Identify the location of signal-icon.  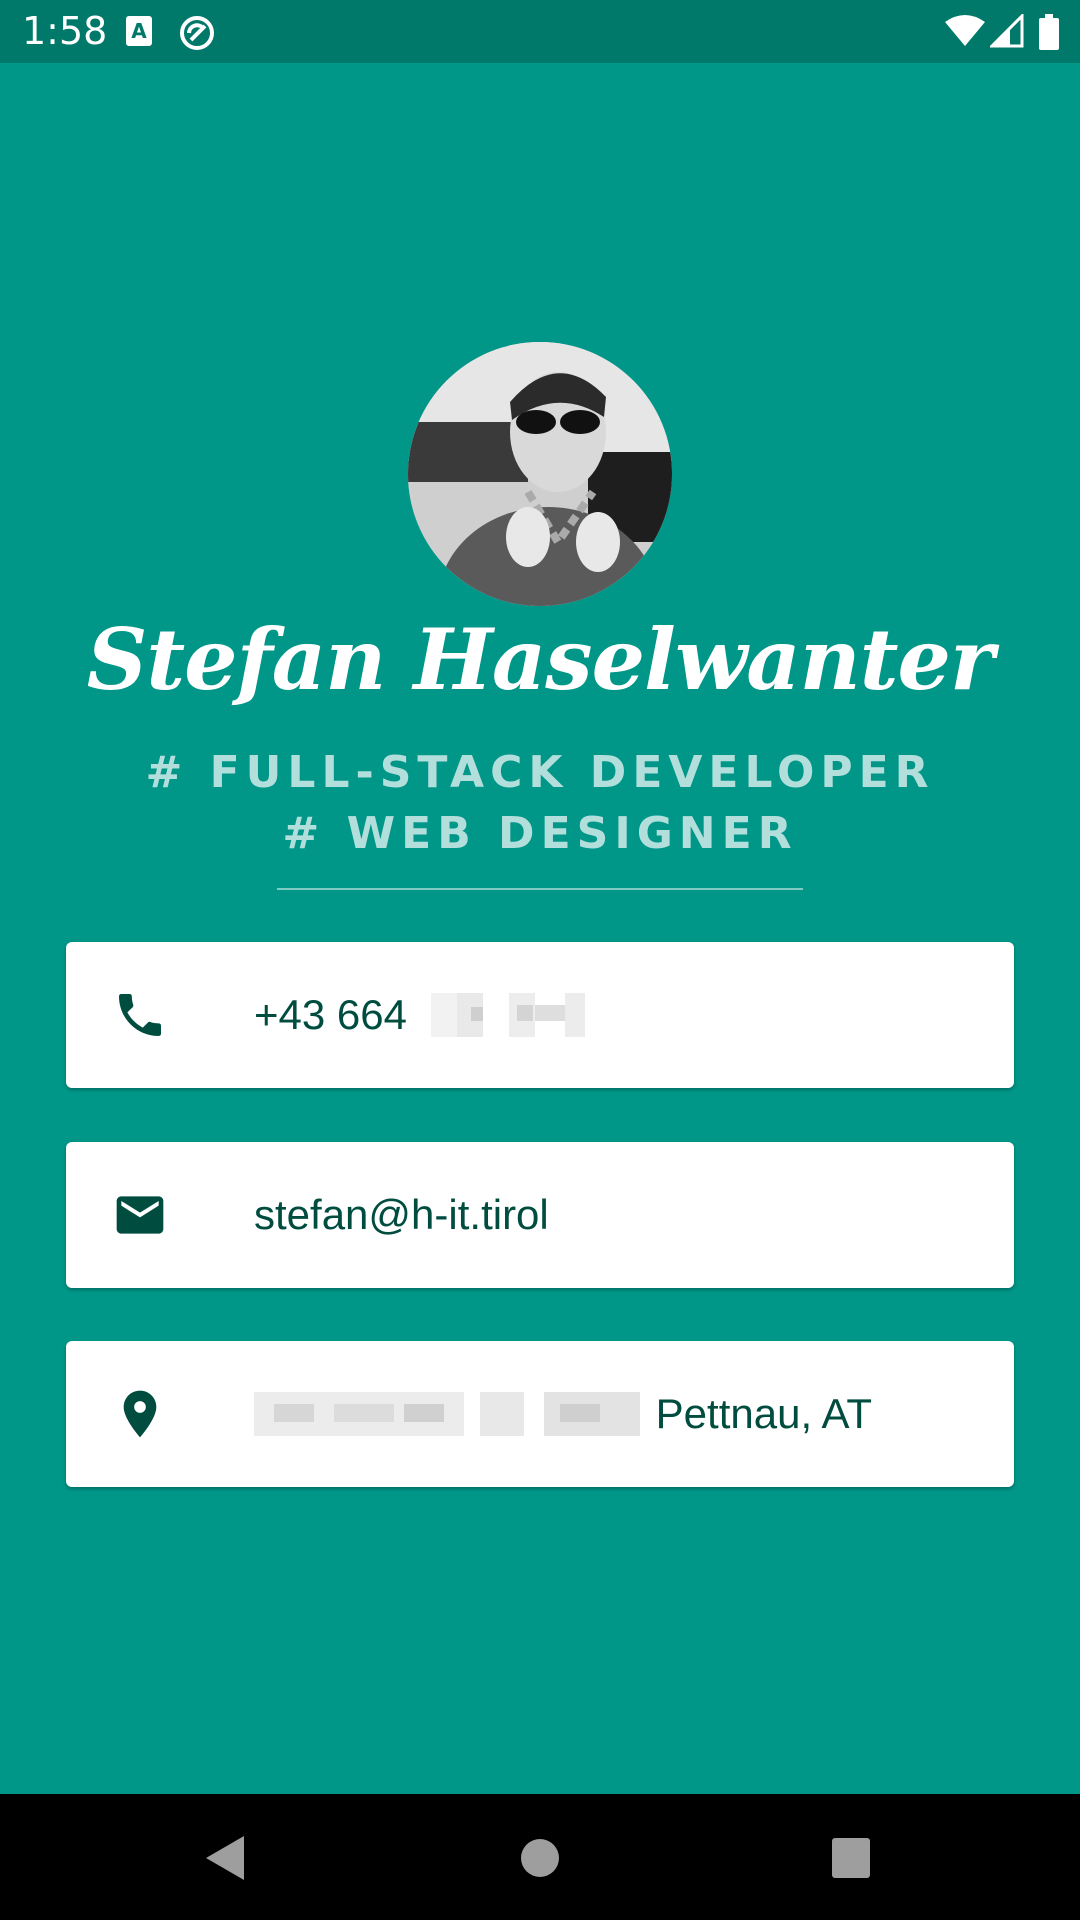
(1006, 32).